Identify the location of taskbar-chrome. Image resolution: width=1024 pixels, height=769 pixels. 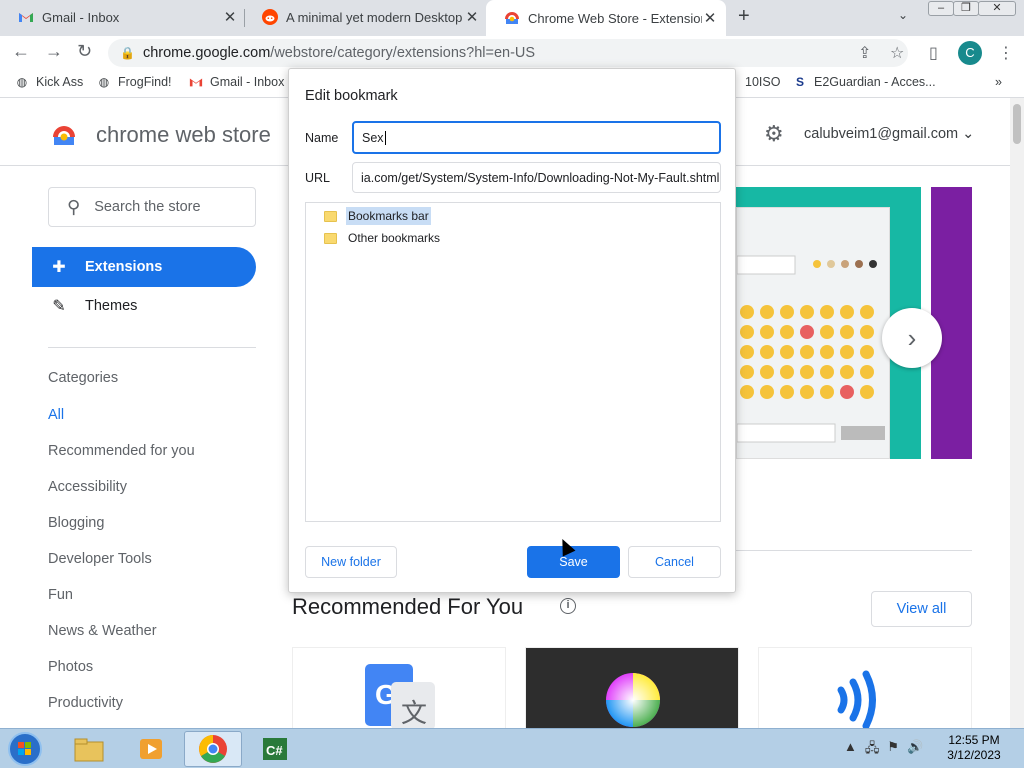
(213, 749).